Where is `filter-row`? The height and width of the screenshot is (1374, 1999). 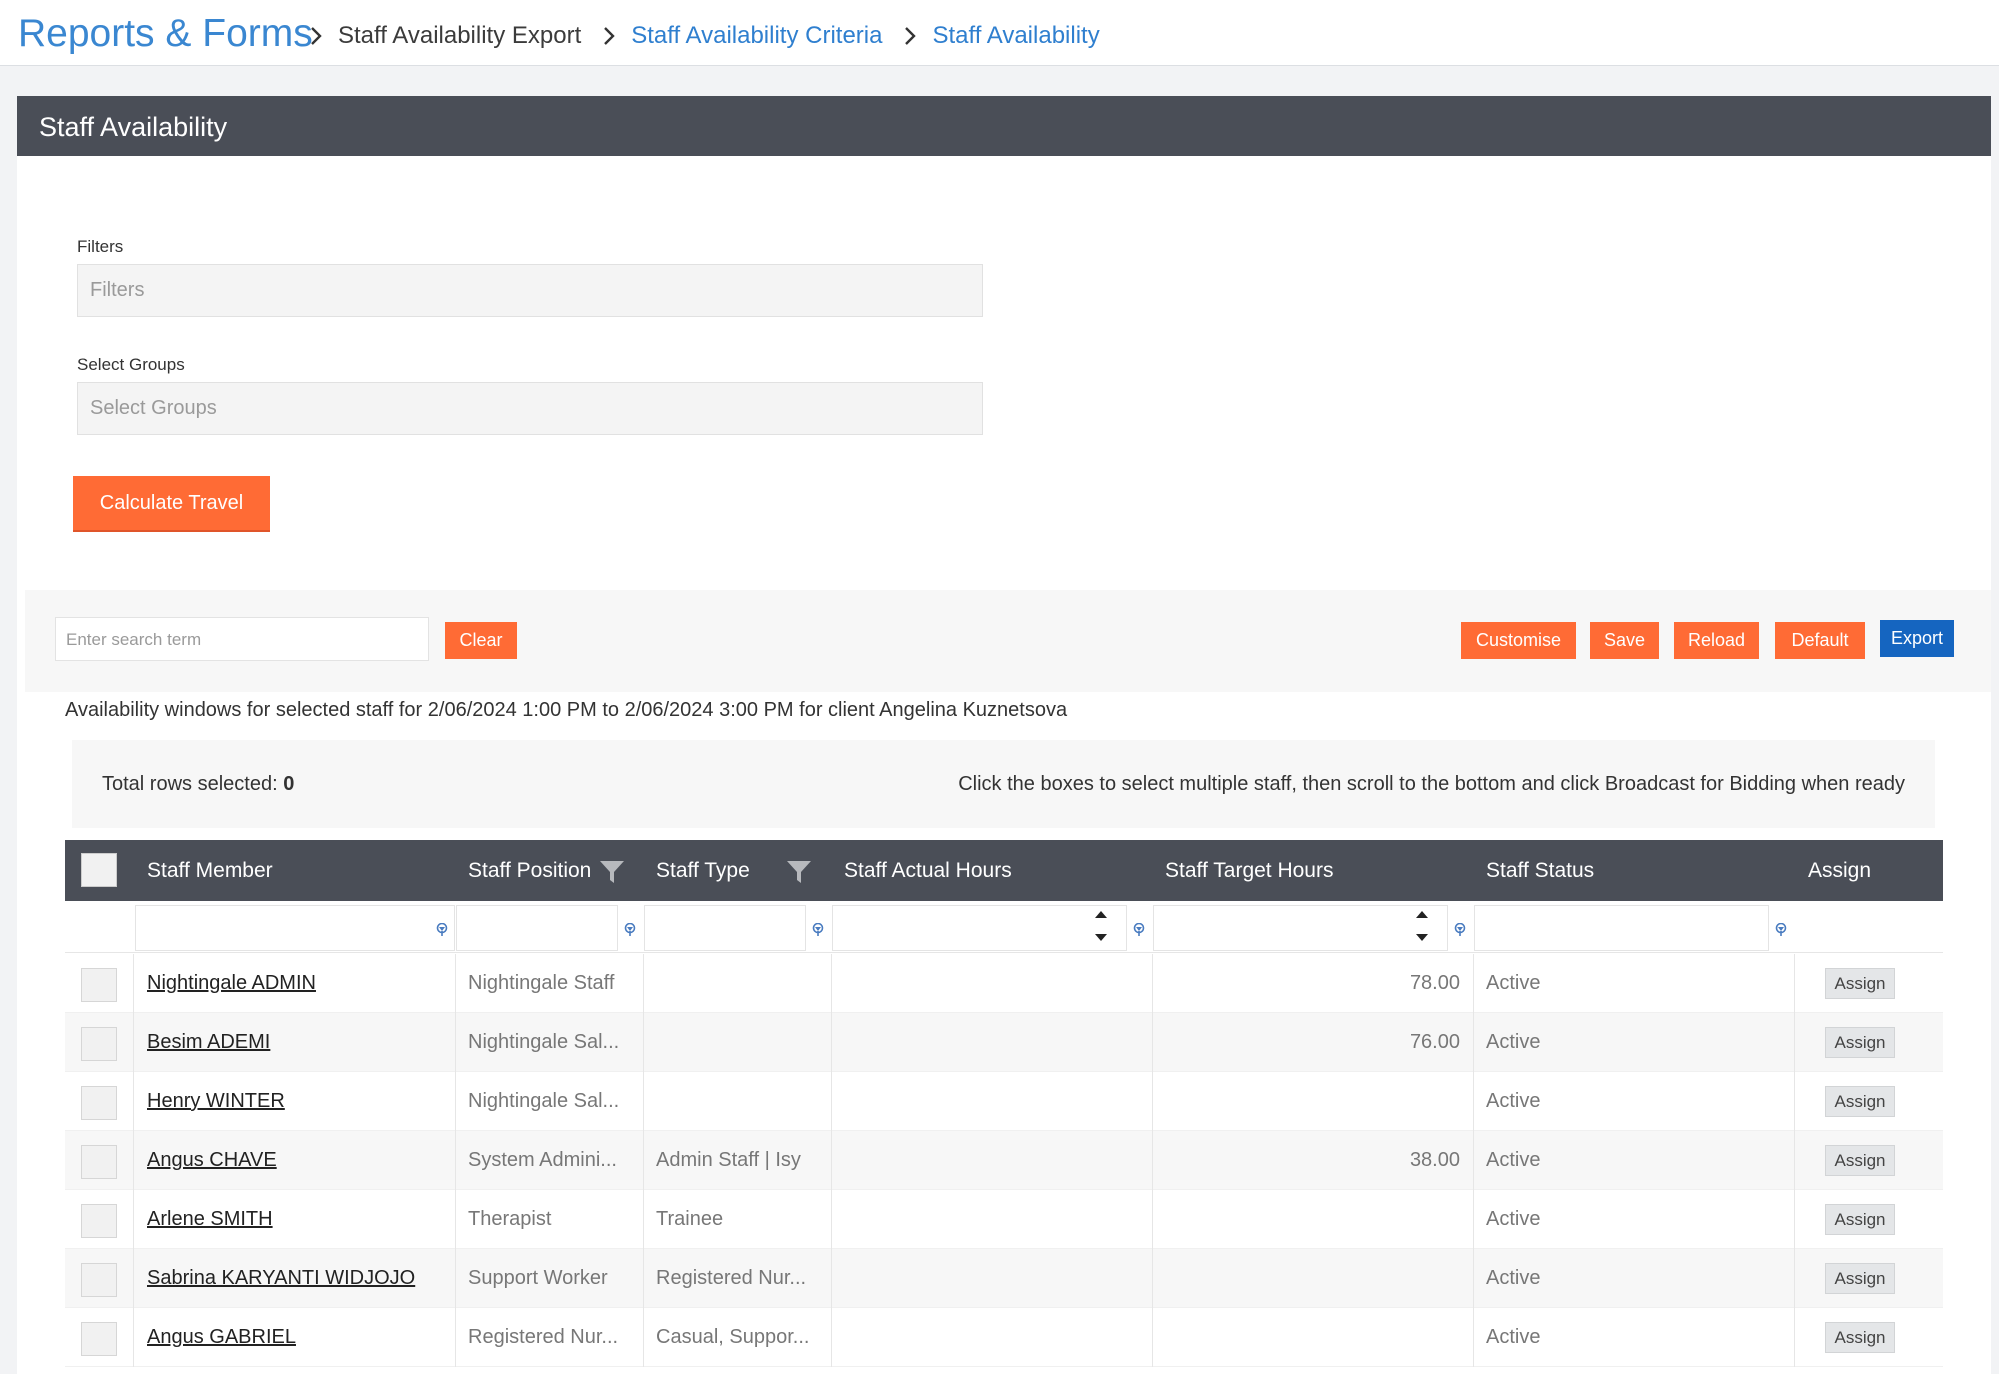 filter-row is located at coordinates (1004, 927).